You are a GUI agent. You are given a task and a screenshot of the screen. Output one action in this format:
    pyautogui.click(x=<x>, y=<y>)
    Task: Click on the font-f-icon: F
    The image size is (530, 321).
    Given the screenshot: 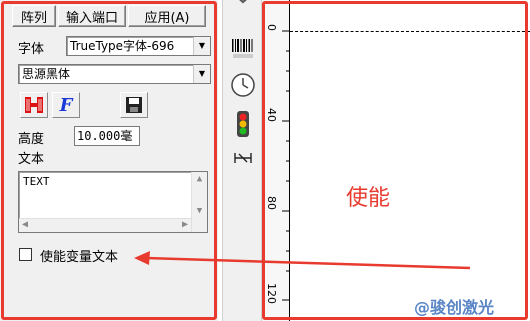 What is the action you would take?
    pyautogui.click(x=66, y=105)
    